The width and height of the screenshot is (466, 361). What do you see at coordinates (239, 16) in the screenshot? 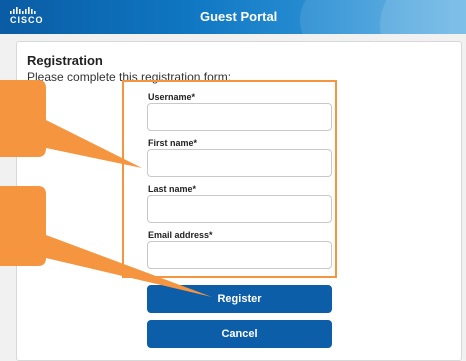
I see `page-title: Guest Portal` at bounding box center [239, 16].